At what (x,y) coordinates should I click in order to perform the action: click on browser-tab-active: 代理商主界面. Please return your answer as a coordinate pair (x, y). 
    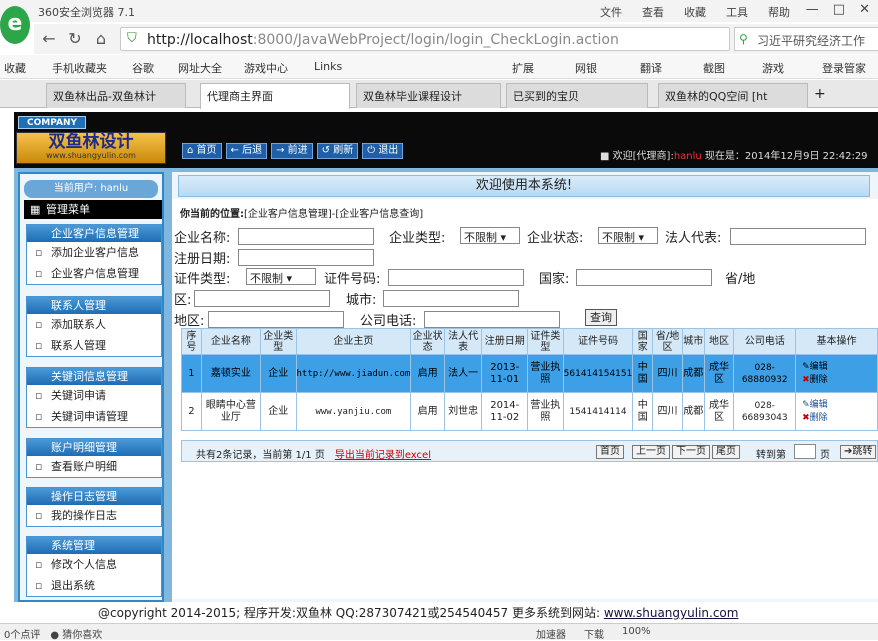
    Looking at the image, I should click on (275, 96).